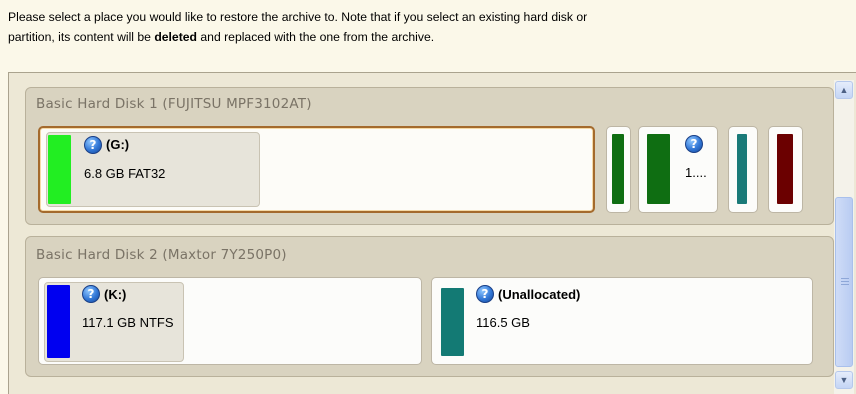  Describe the element at coordinates (174, 104) in the screenshot. I see `disk-title: Basic Hard Disk 1 (FUJITSU MPF3102AT)` at that location.